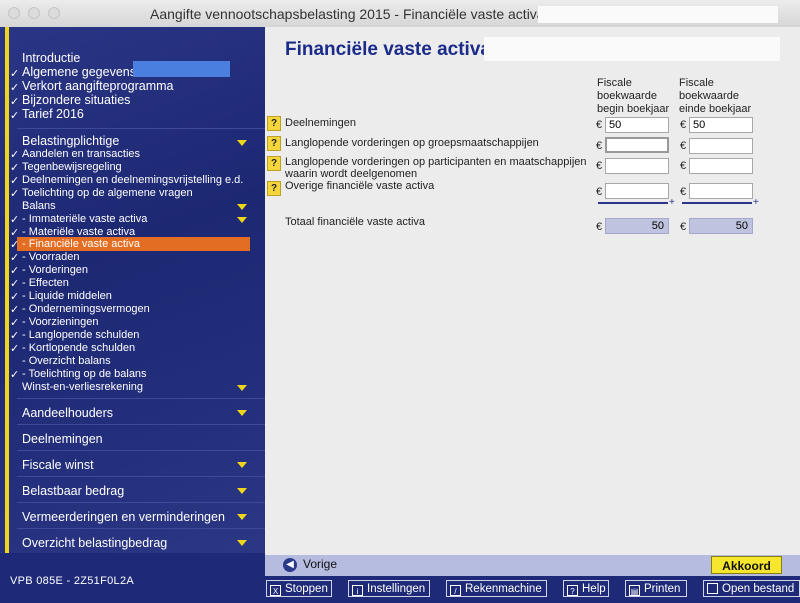  What do you see at coordinates (80, 72) in the screenshot?
I see `sidebar-item-algemene-gegevens: Algemene gegevens:` at bounding box center [80, 72].